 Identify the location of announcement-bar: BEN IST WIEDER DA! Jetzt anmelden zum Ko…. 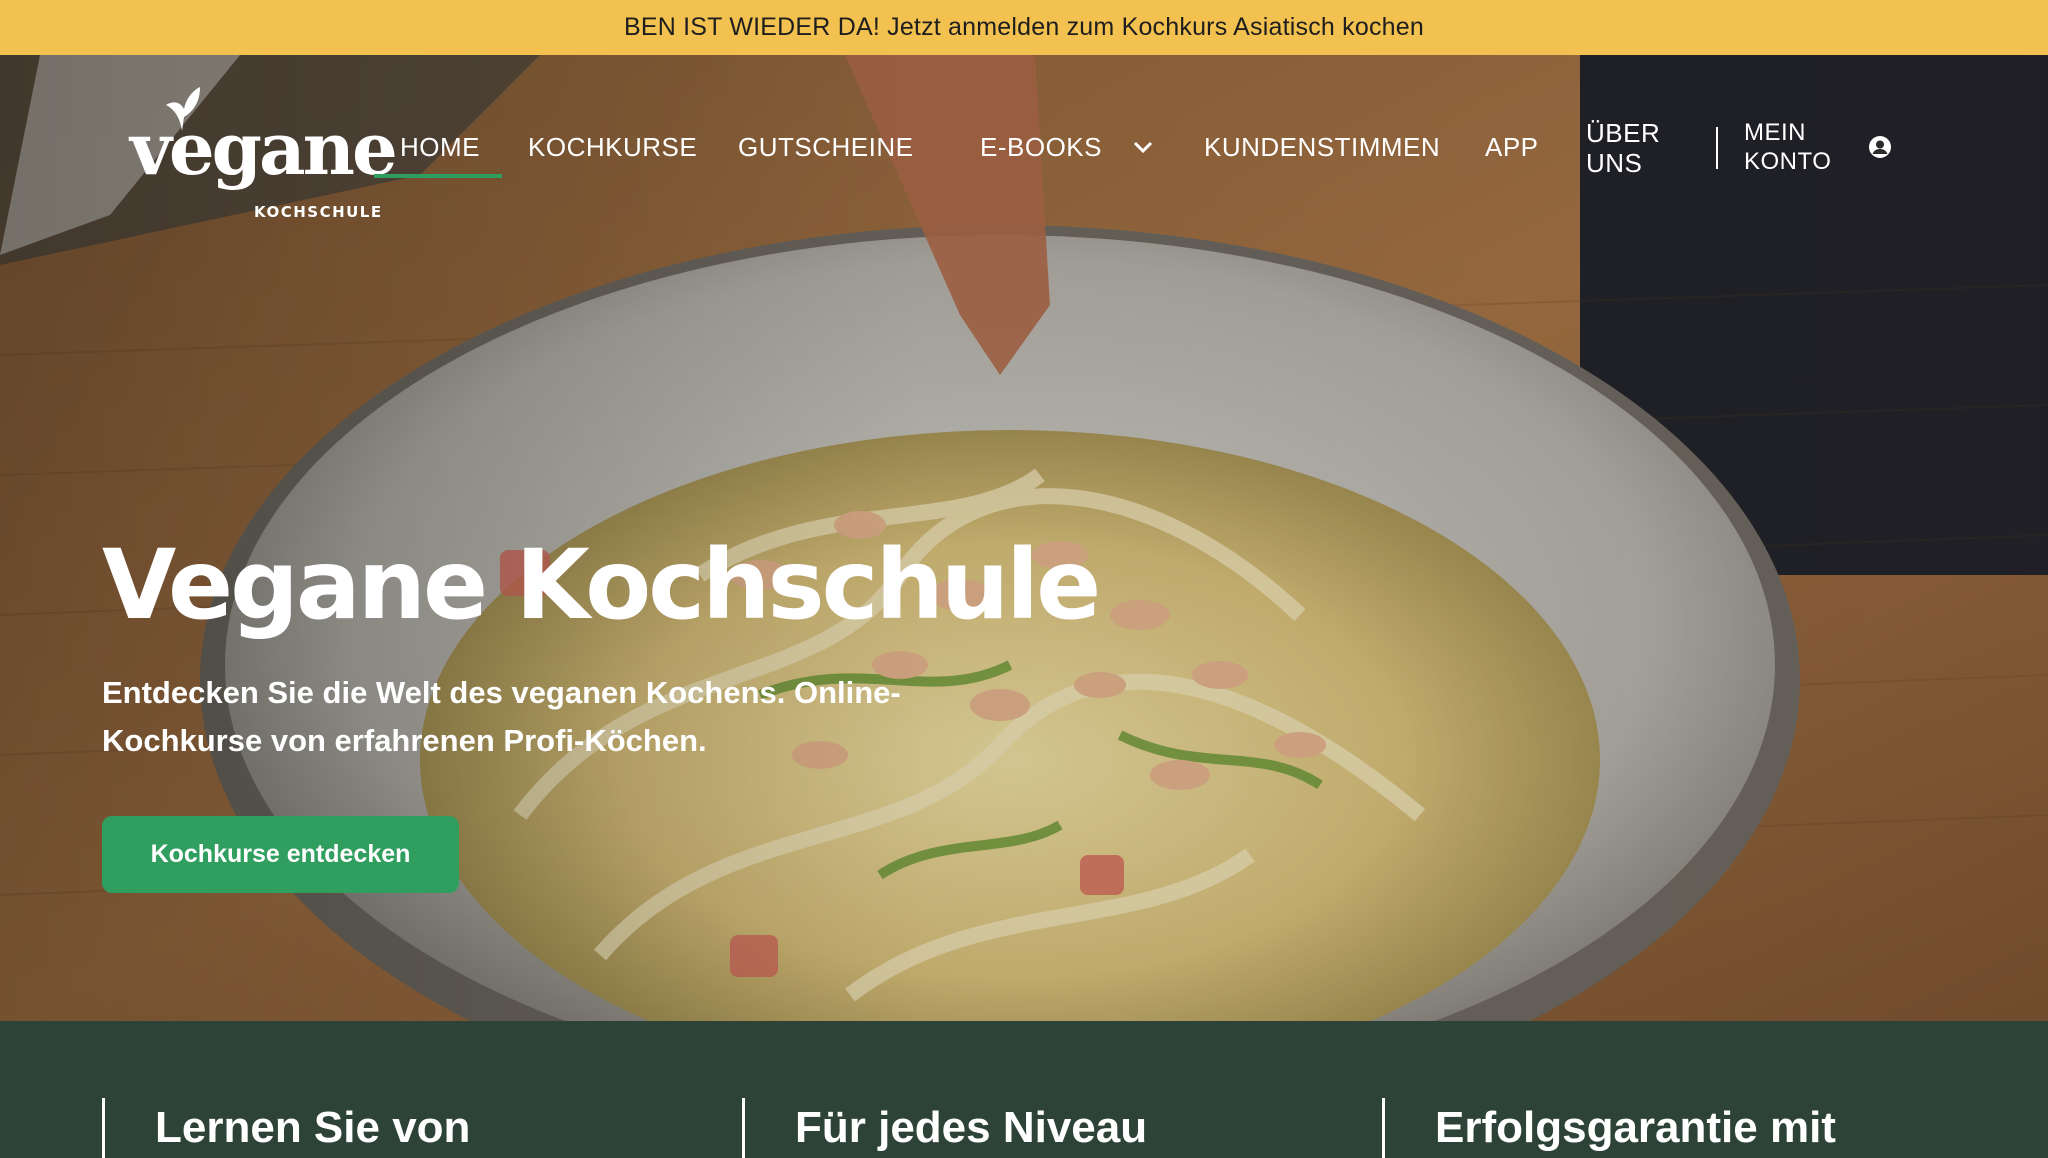
(1024, 27).